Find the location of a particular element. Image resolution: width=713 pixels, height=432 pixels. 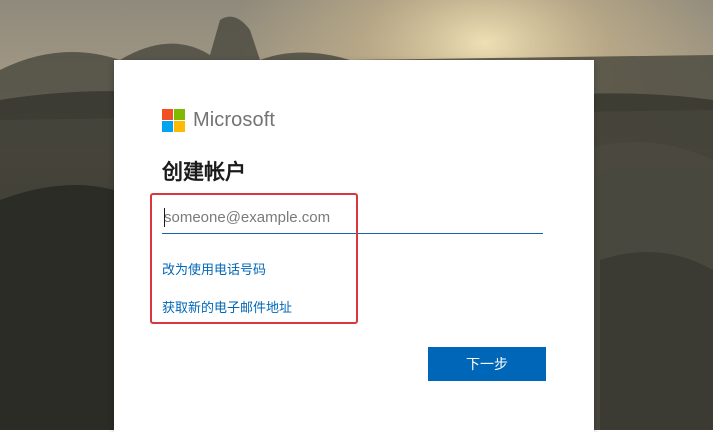

logo-square-yellow is located at coordinates (179, 126).